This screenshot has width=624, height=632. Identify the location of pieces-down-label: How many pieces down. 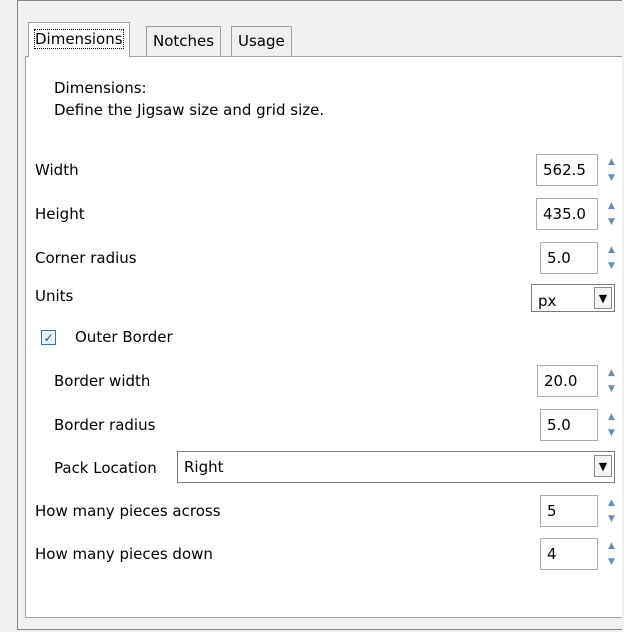
(124, 554).